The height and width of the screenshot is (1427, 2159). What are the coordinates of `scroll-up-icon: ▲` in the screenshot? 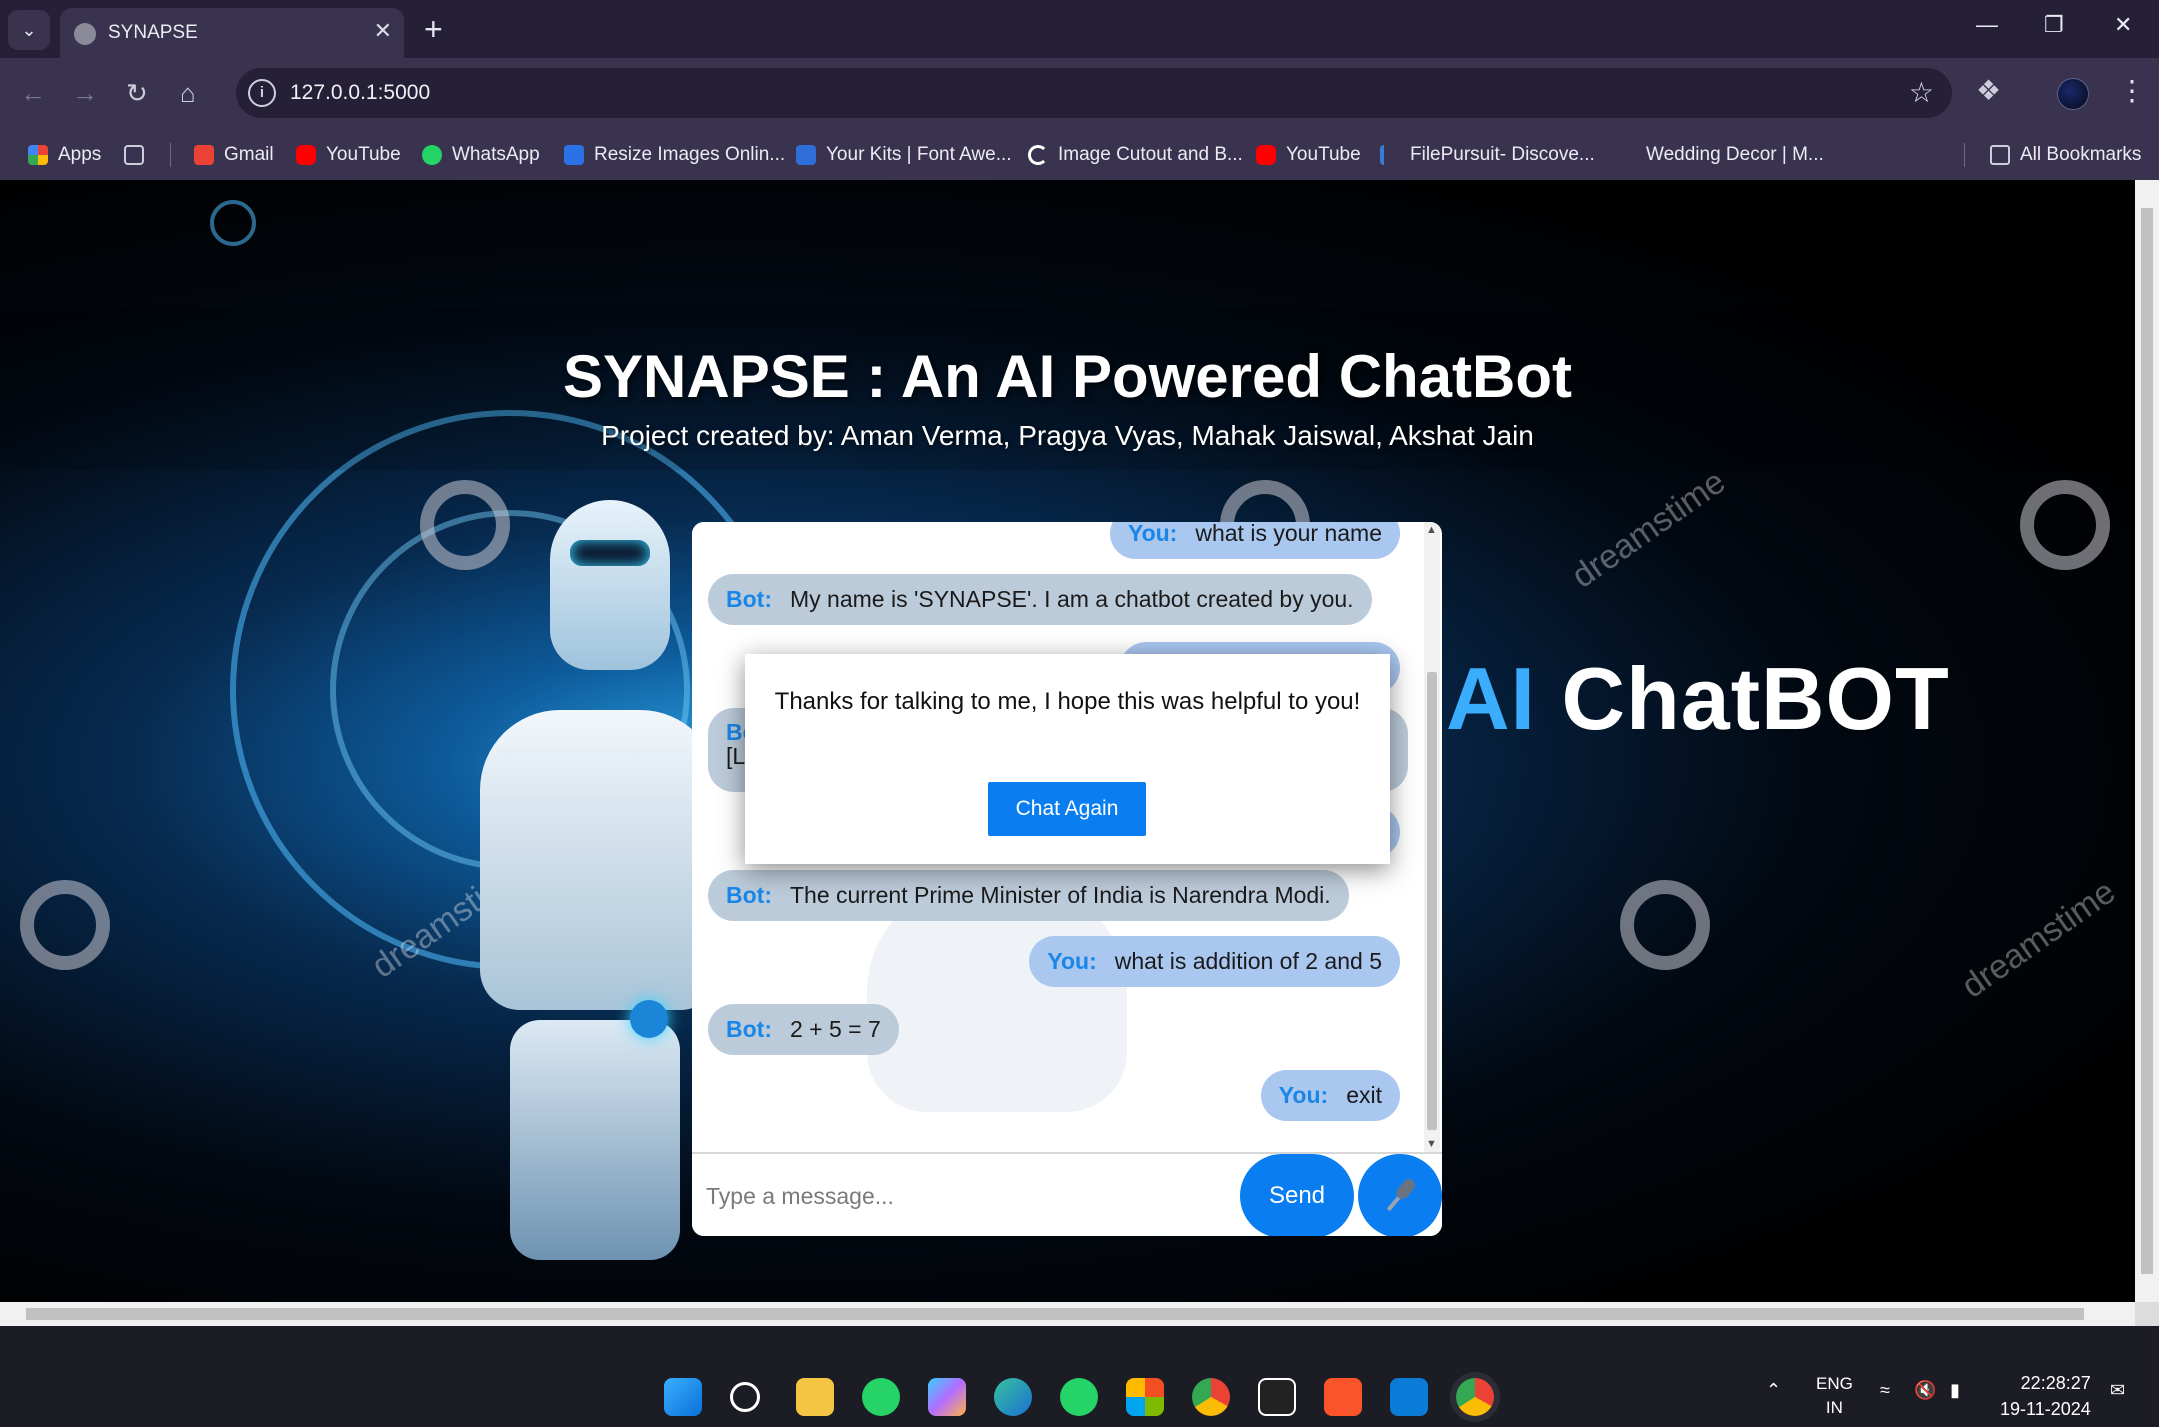 It's located at (1431, 530).